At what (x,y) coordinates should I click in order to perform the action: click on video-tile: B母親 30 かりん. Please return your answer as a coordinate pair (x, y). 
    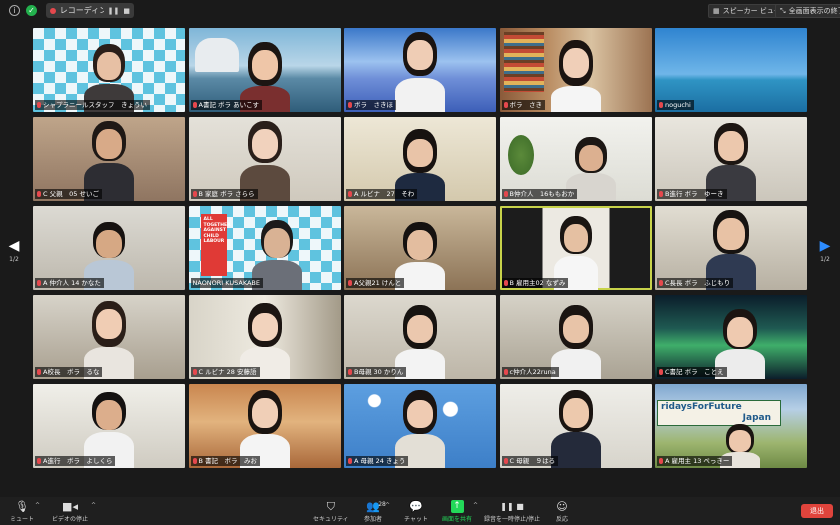
    Looking at the image, I should click on (420, 337).